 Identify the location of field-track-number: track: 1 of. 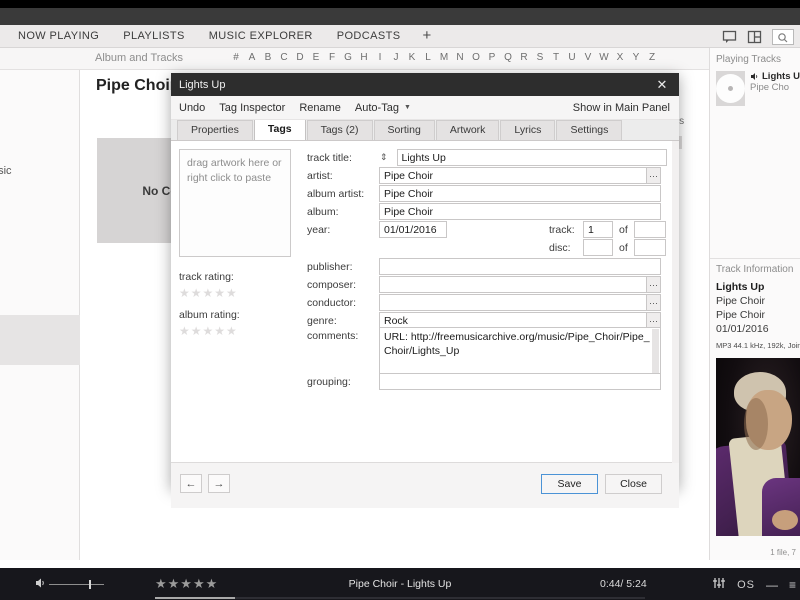
(607, 229).